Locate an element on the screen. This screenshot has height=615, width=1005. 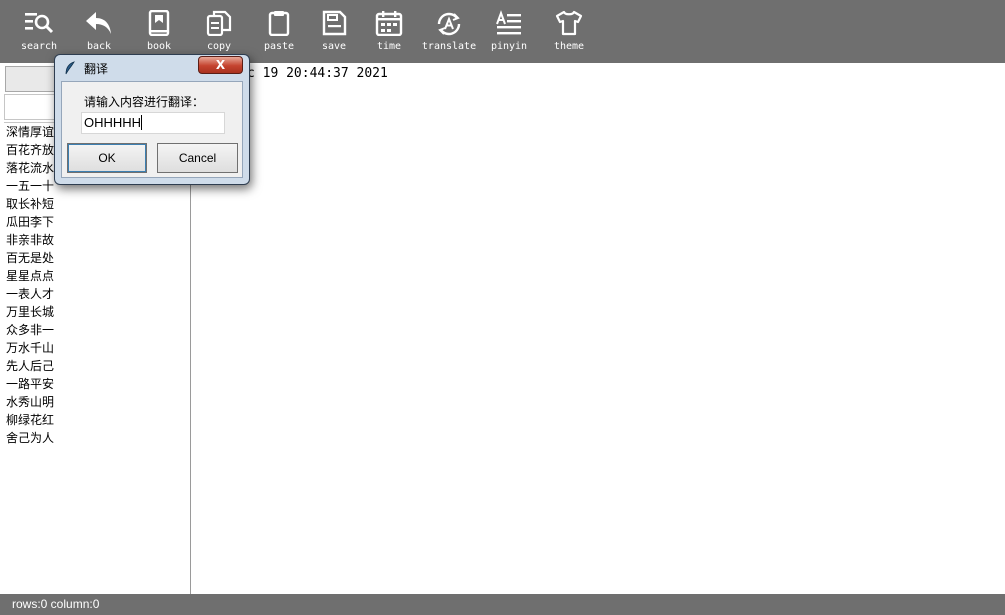
back-arrow-icon is located at coordinates (98, 23).